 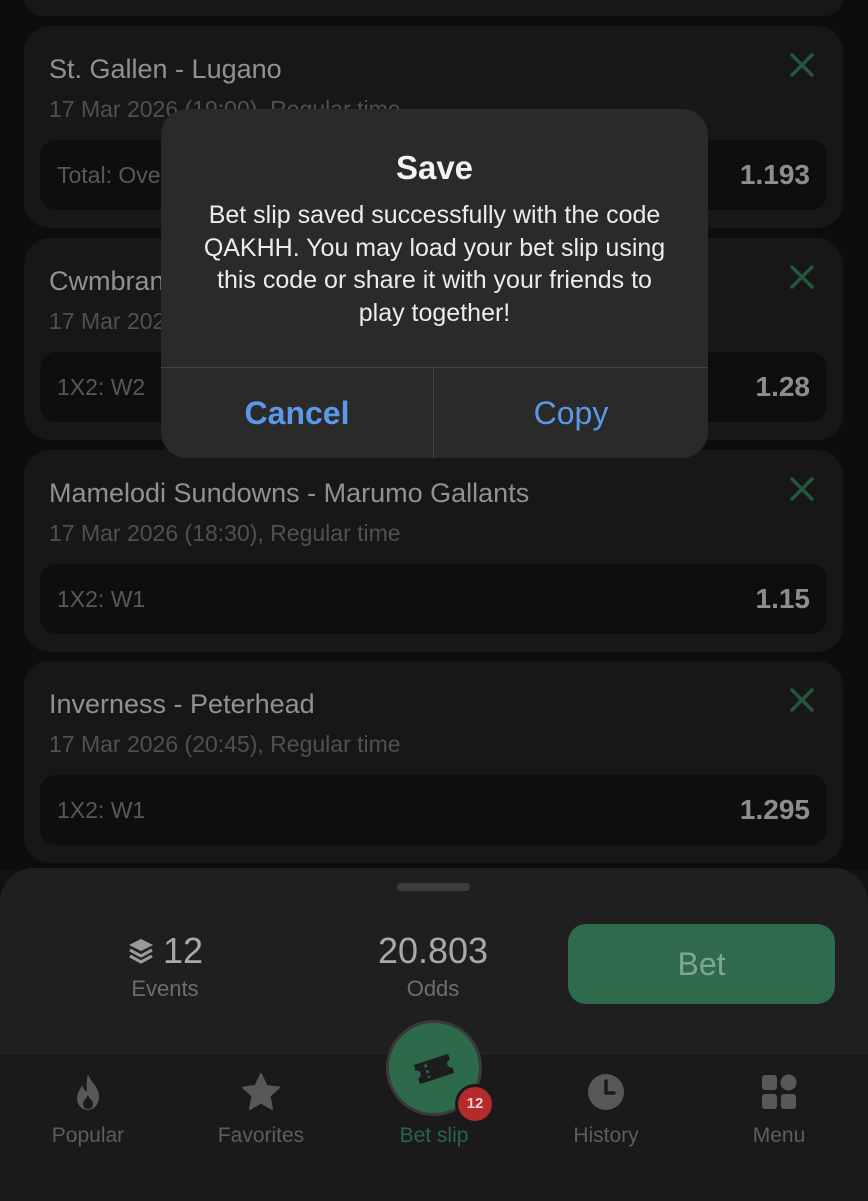 I want to click on grid-icon, so click(x=779, y=1091).